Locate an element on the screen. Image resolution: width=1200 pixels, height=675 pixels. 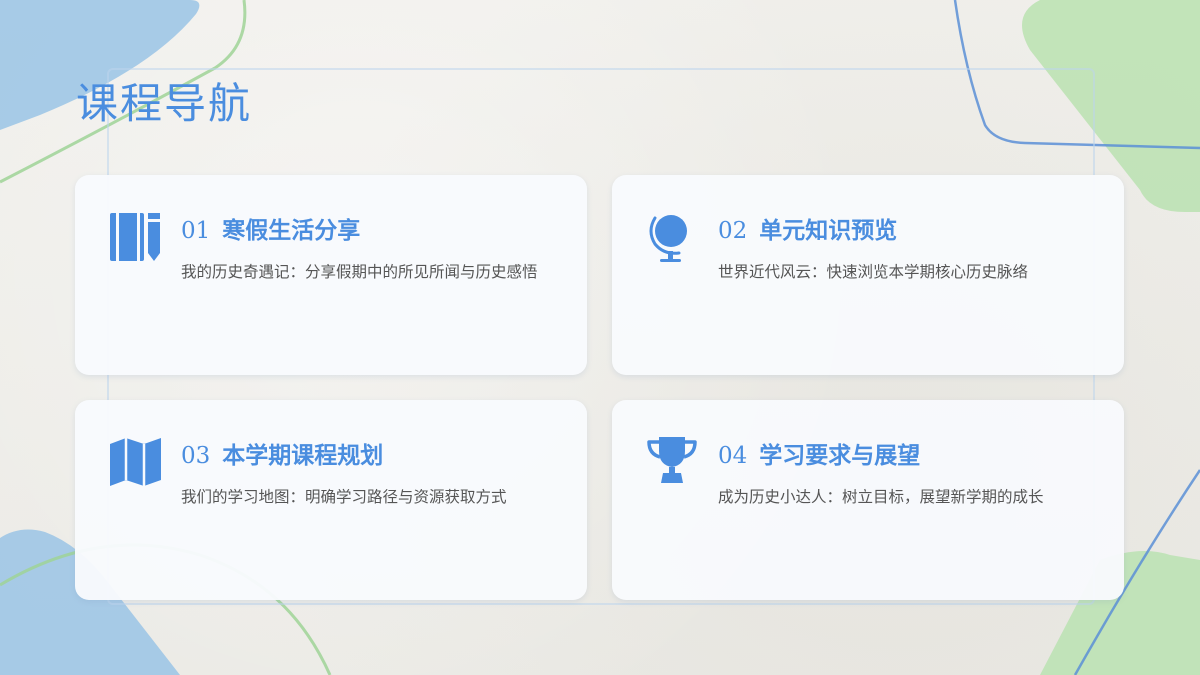
card-number: 04 is located at coordinates (733, 456).